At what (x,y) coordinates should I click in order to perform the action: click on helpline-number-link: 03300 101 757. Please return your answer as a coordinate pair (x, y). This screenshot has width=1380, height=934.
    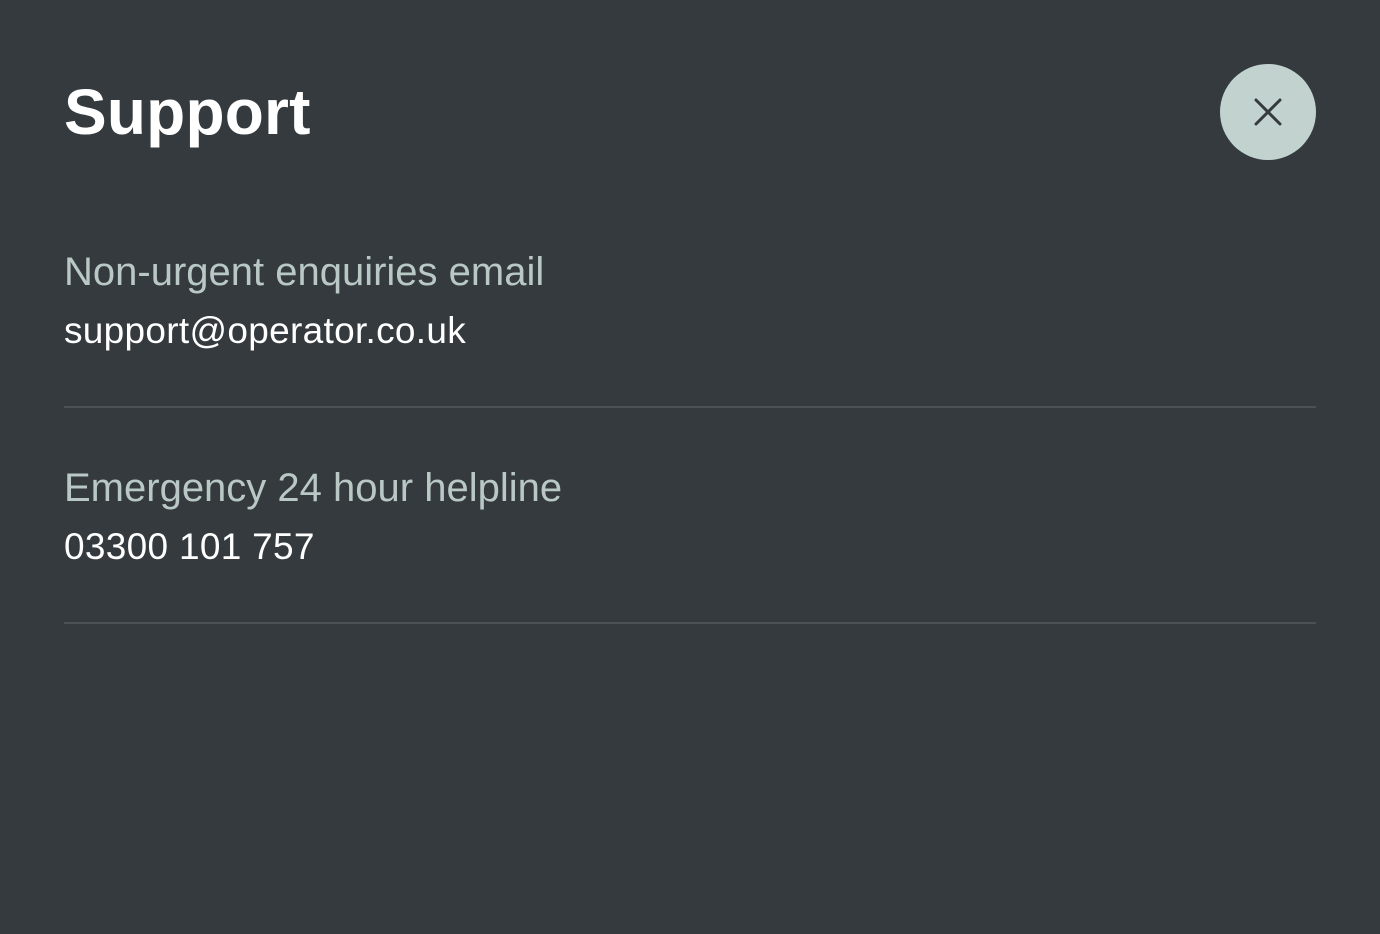
    Looking at the image, I should click on (189, 547).